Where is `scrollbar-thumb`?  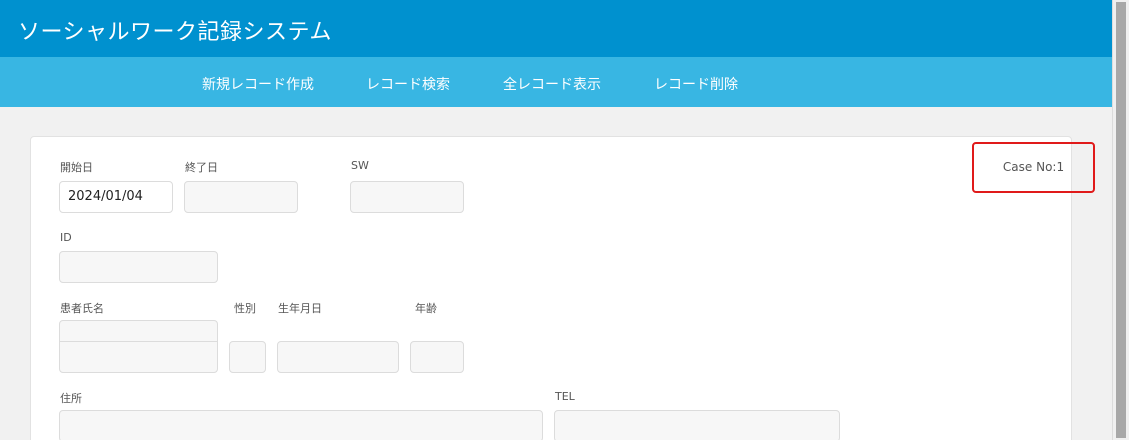
scrollbar-thumb is located at coordinates (1121, 220).